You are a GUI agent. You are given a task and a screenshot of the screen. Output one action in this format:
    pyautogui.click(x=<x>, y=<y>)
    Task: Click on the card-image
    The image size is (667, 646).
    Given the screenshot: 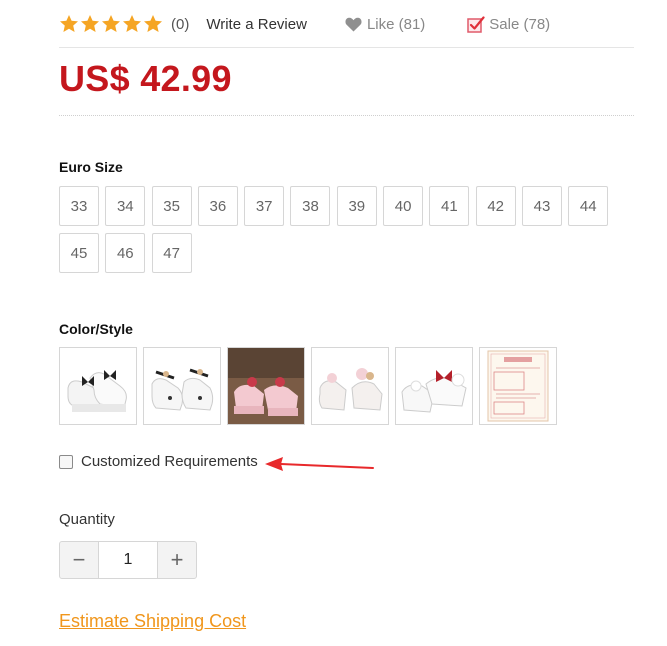 What is the action you would take?
    pyautogui.click(x=518, y=386)
    